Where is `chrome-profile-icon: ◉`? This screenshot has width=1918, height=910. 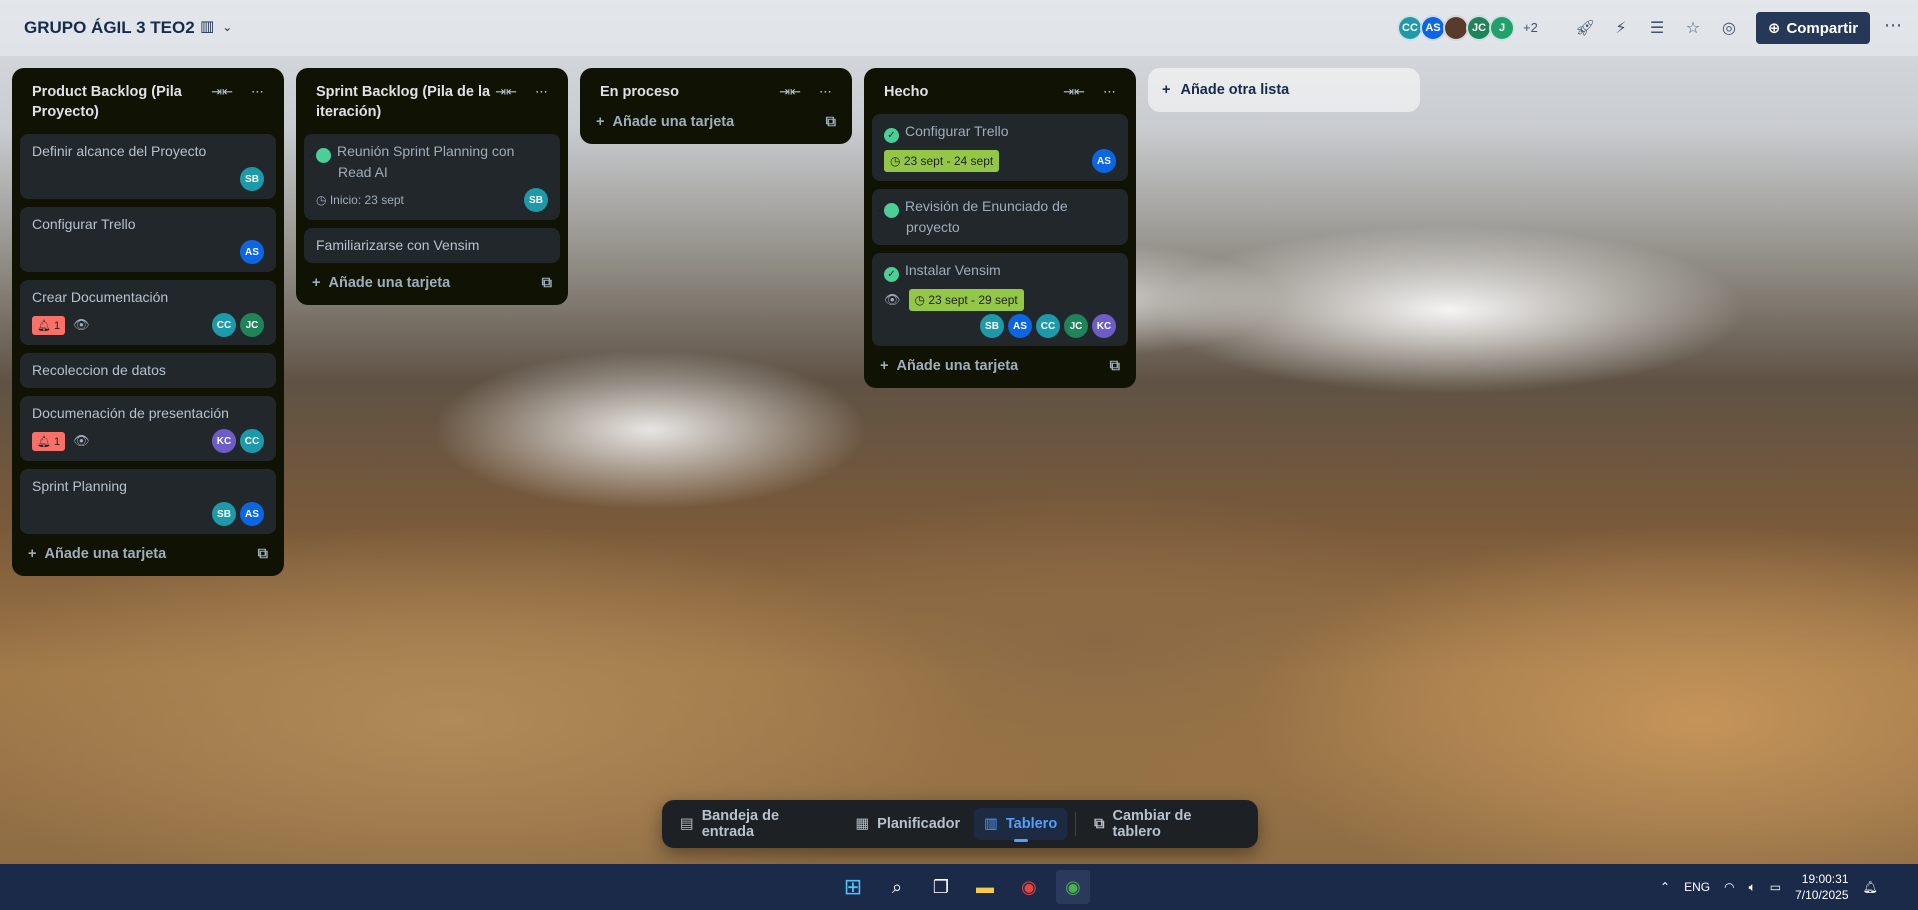 chrome-profile-icon: ◉ is located at coordinates (1073, 887).